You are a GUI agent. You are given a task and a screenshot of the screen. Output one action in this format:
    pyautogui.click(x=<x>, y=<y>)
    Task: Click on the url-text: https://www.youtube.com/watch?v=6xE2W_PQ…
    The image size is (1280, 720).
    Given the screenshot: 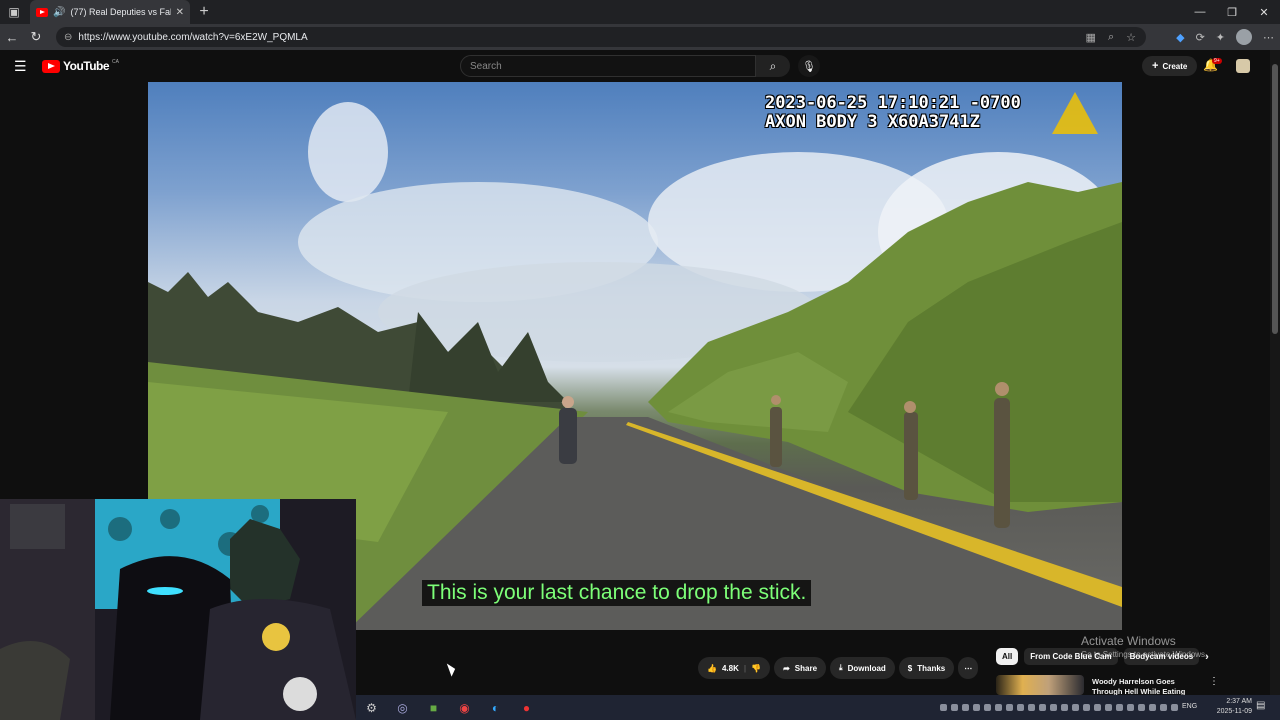 What is the action you would take?
    pyautogui.click(x=192, y=37)
    